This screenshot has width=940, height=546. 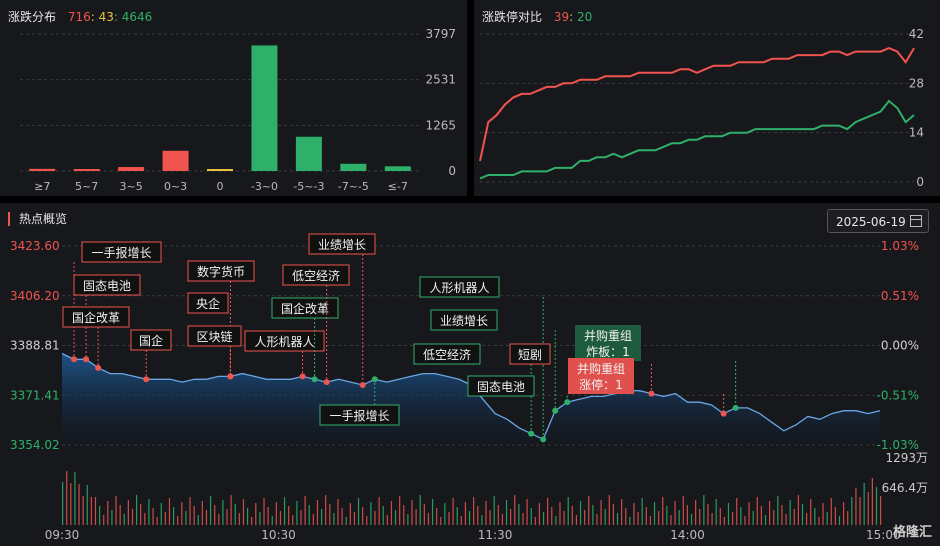 I want to click on hot-xtick: 14:00, so click(x=687, y=535).